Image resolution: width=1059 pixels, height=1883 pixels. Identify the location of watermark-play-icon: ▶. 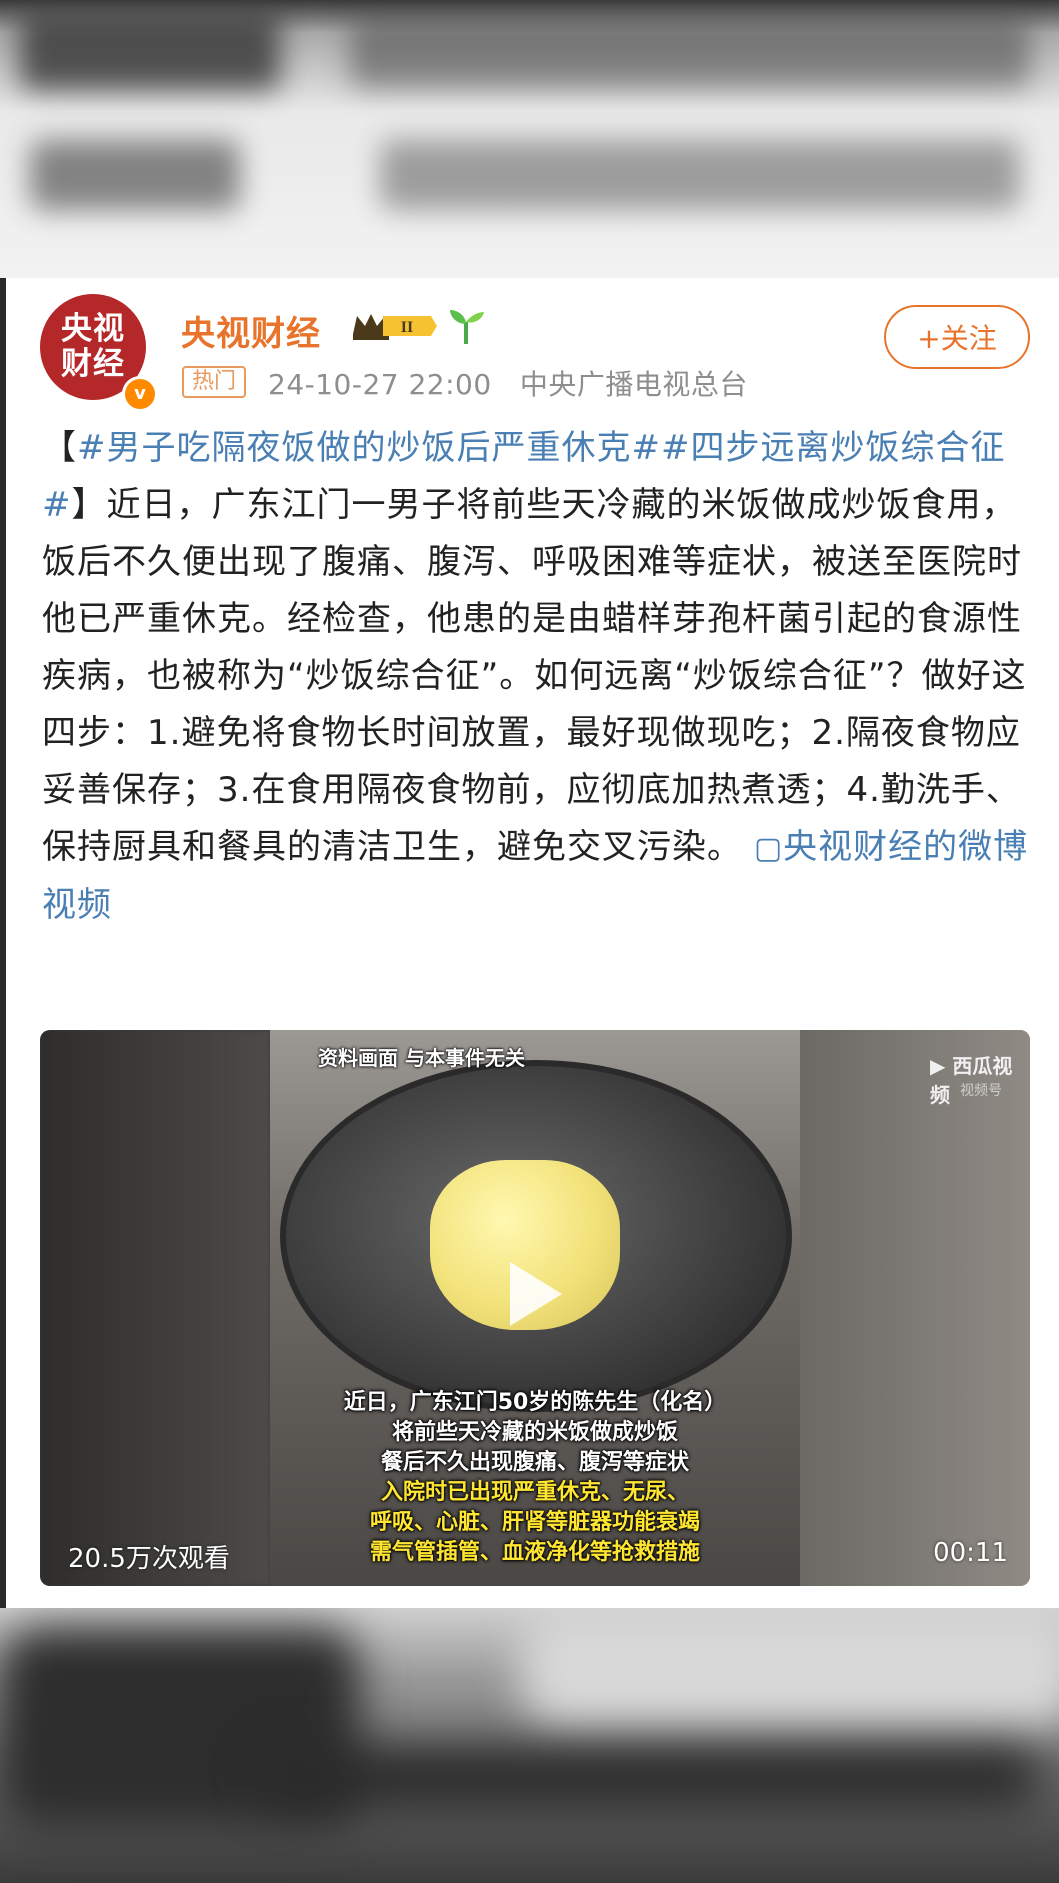
(938, 1066).